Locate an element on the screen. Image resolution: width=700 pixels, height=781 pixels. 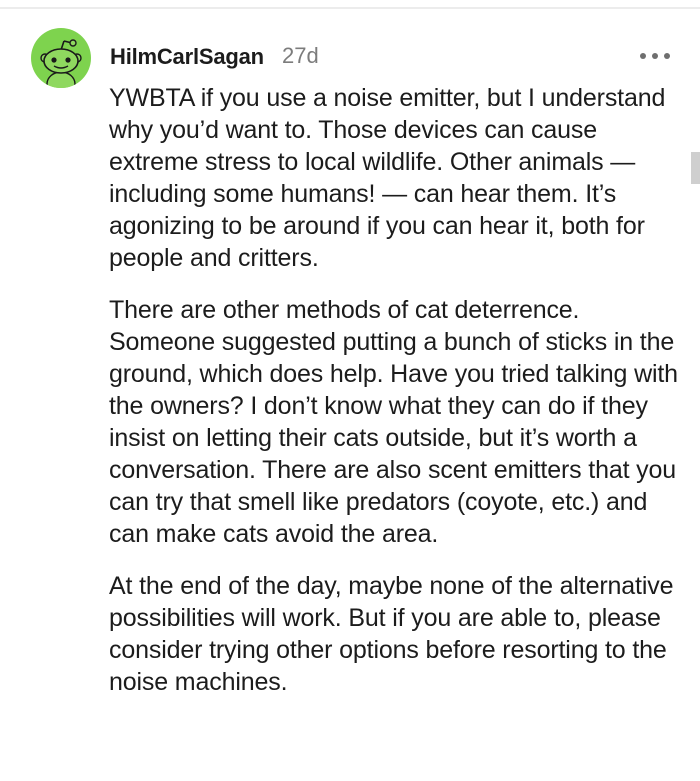
user-avatar is located at coordinates (61, 58).